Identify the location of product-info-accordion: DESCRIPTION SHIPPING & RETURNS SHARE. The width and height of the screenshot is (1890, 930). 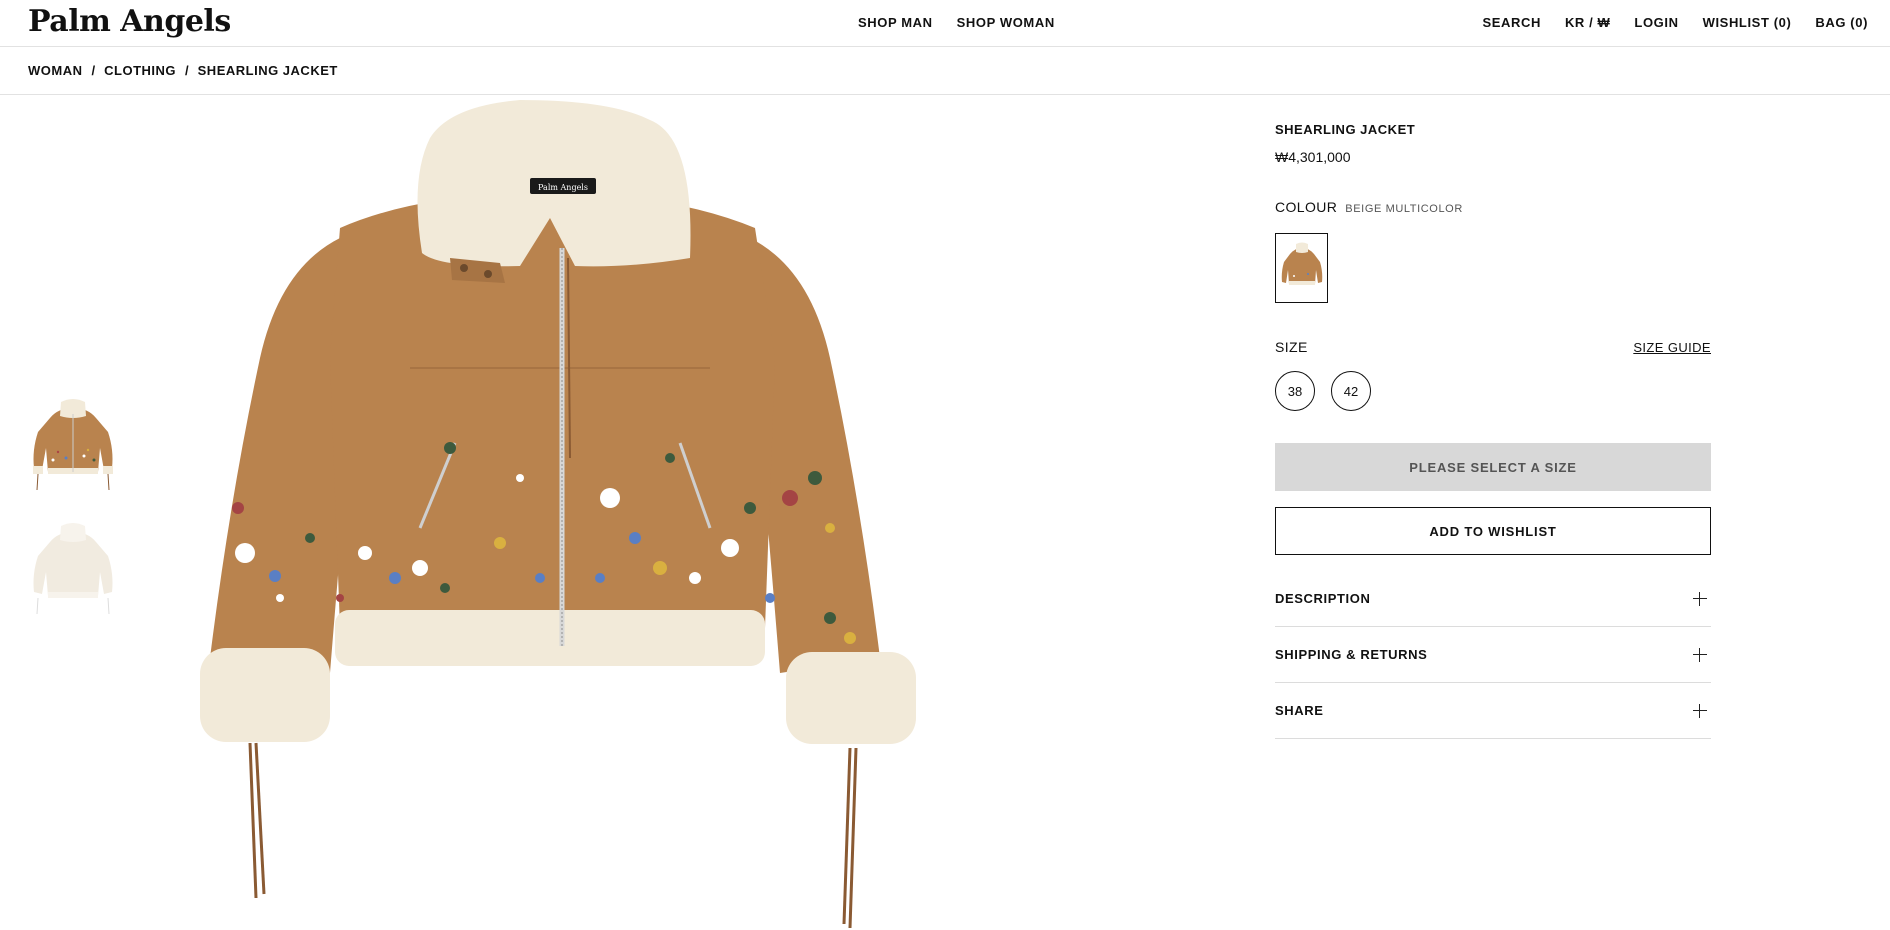
(1493, 655).